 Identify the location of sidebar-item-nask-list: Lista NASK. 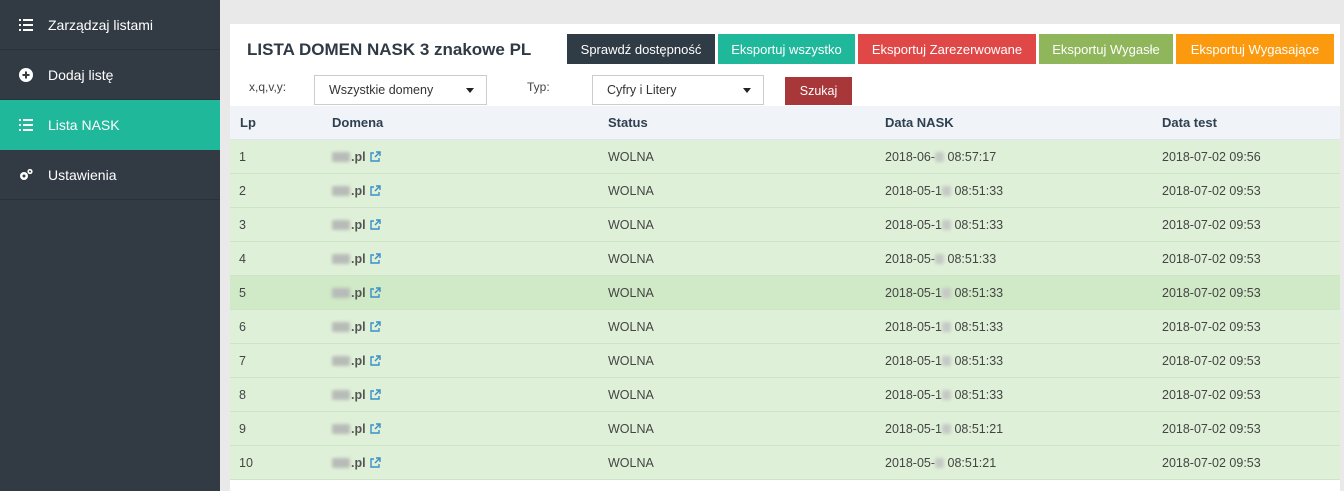
(110, 125).